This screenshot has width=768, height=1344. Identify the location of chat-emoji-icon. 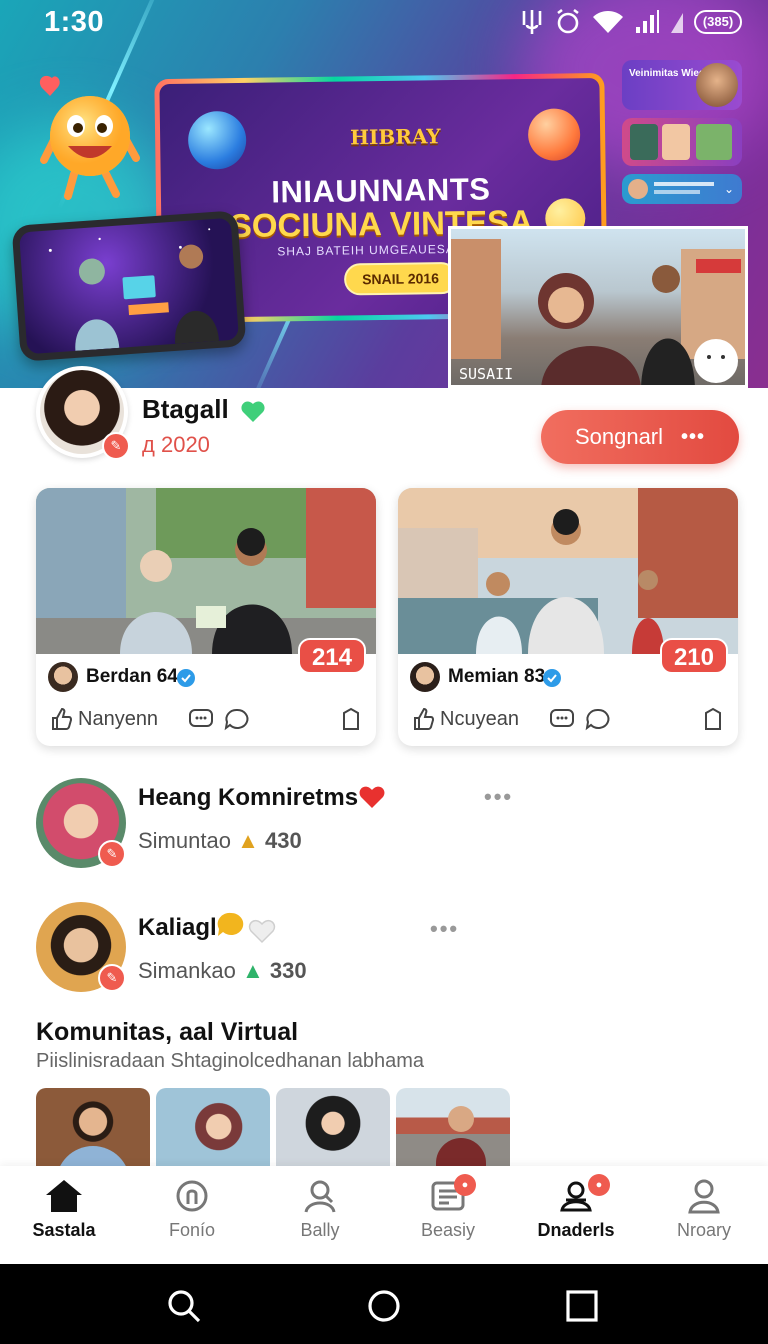
(230, 924).